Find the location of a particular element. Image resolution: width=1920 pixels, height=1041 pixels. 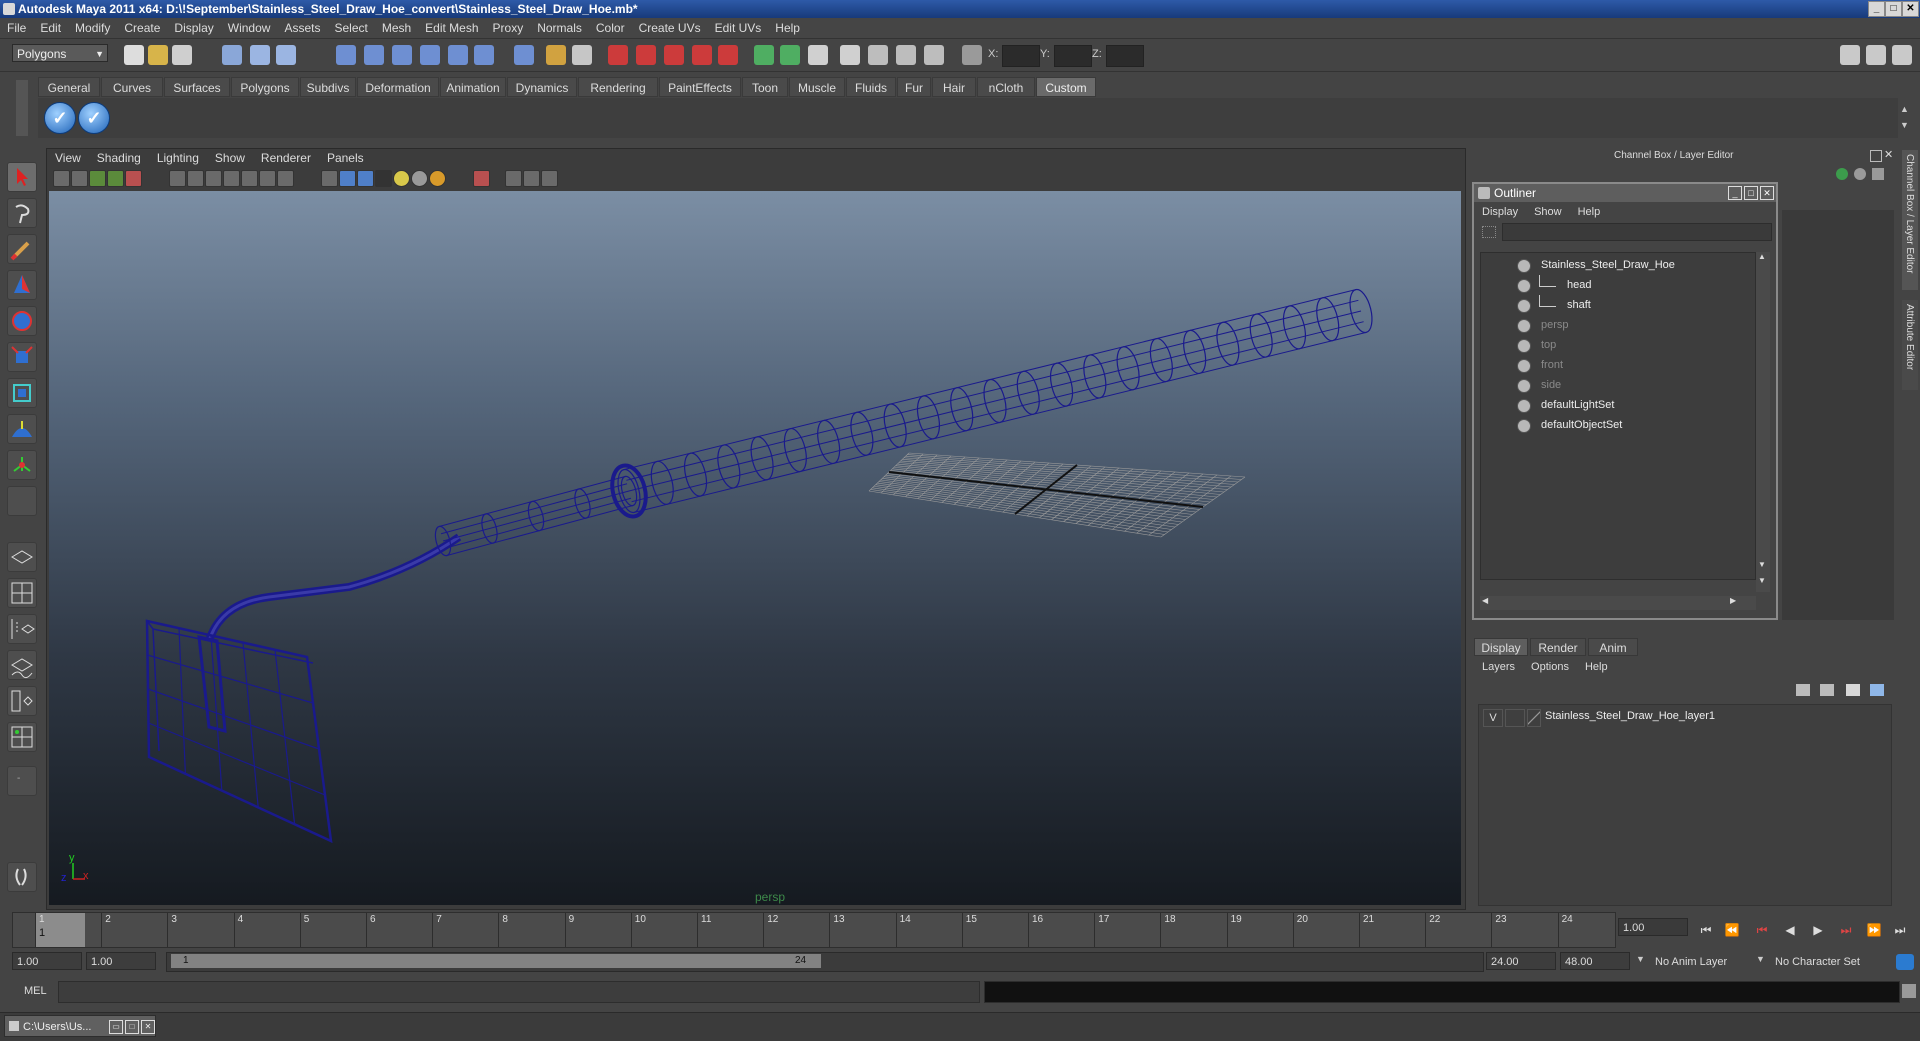

toggle-attribute-editor-icon is located at coordinates (1850, 55).